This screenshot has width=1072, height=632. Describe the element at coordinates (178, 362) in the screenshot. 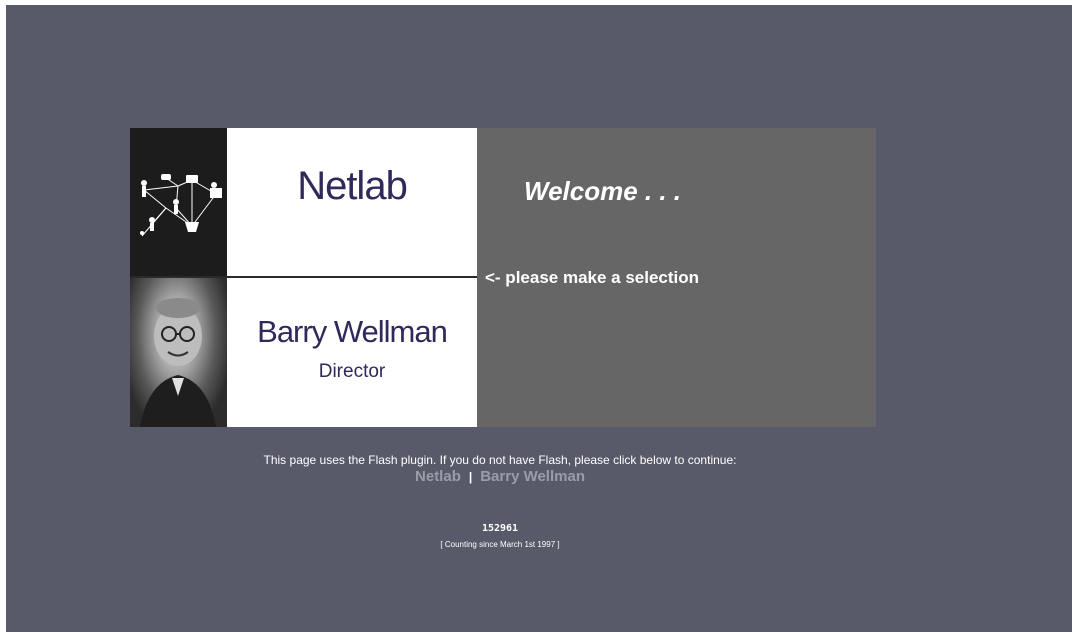

I see `portrait-image` at that location.